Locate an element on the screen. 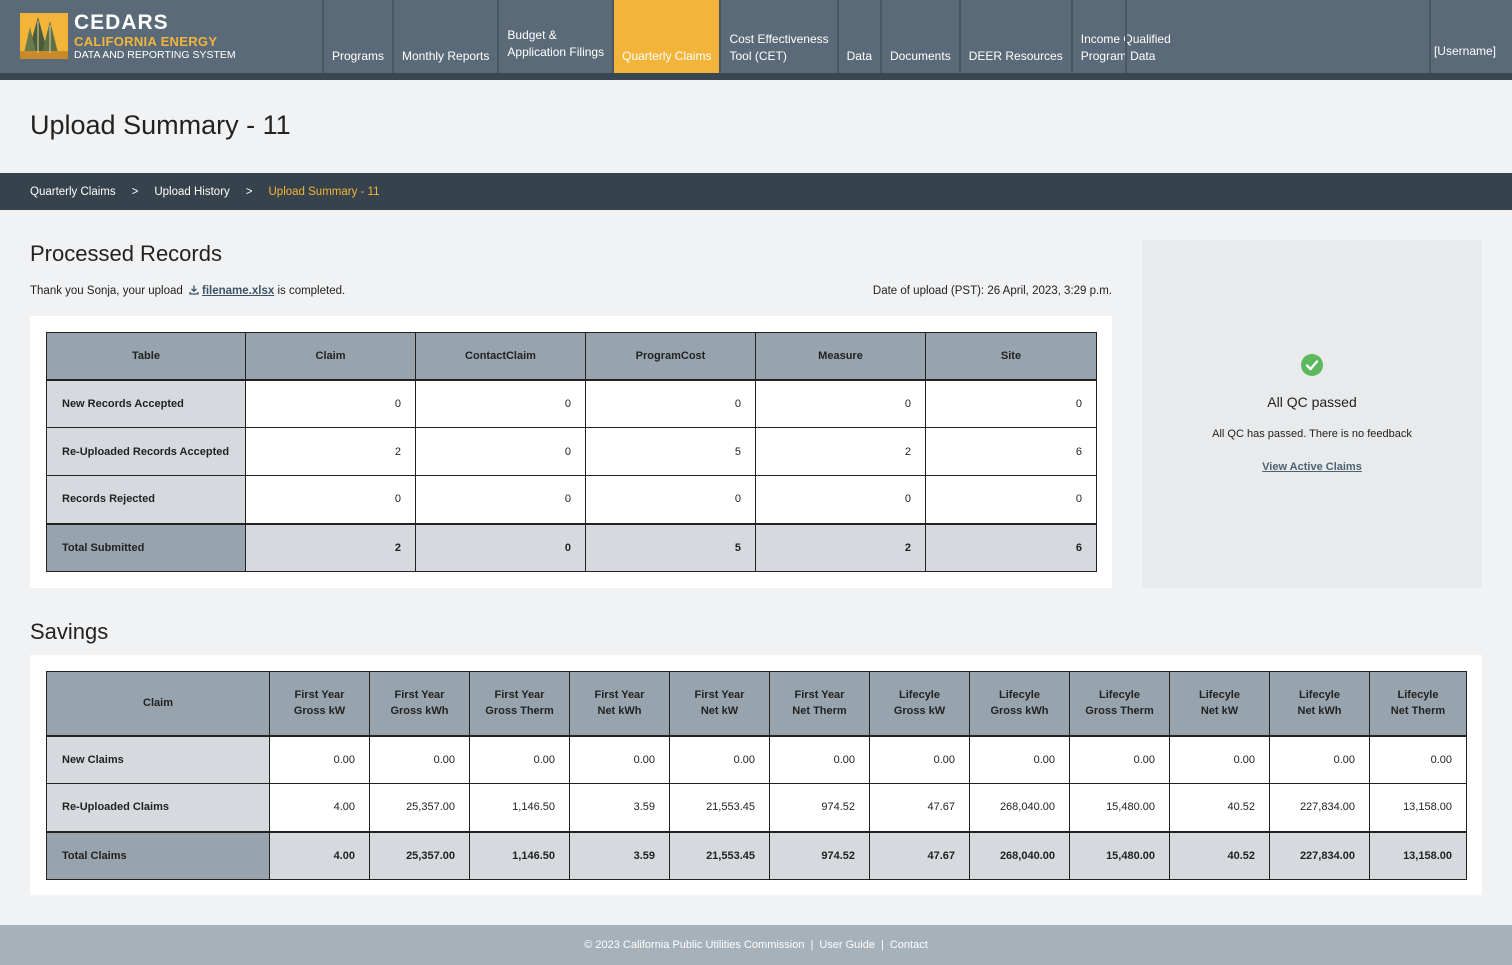 The height and width of the screenshot is (965, 1512). column-header: ContactClaim is located at coordinates (500, 356).